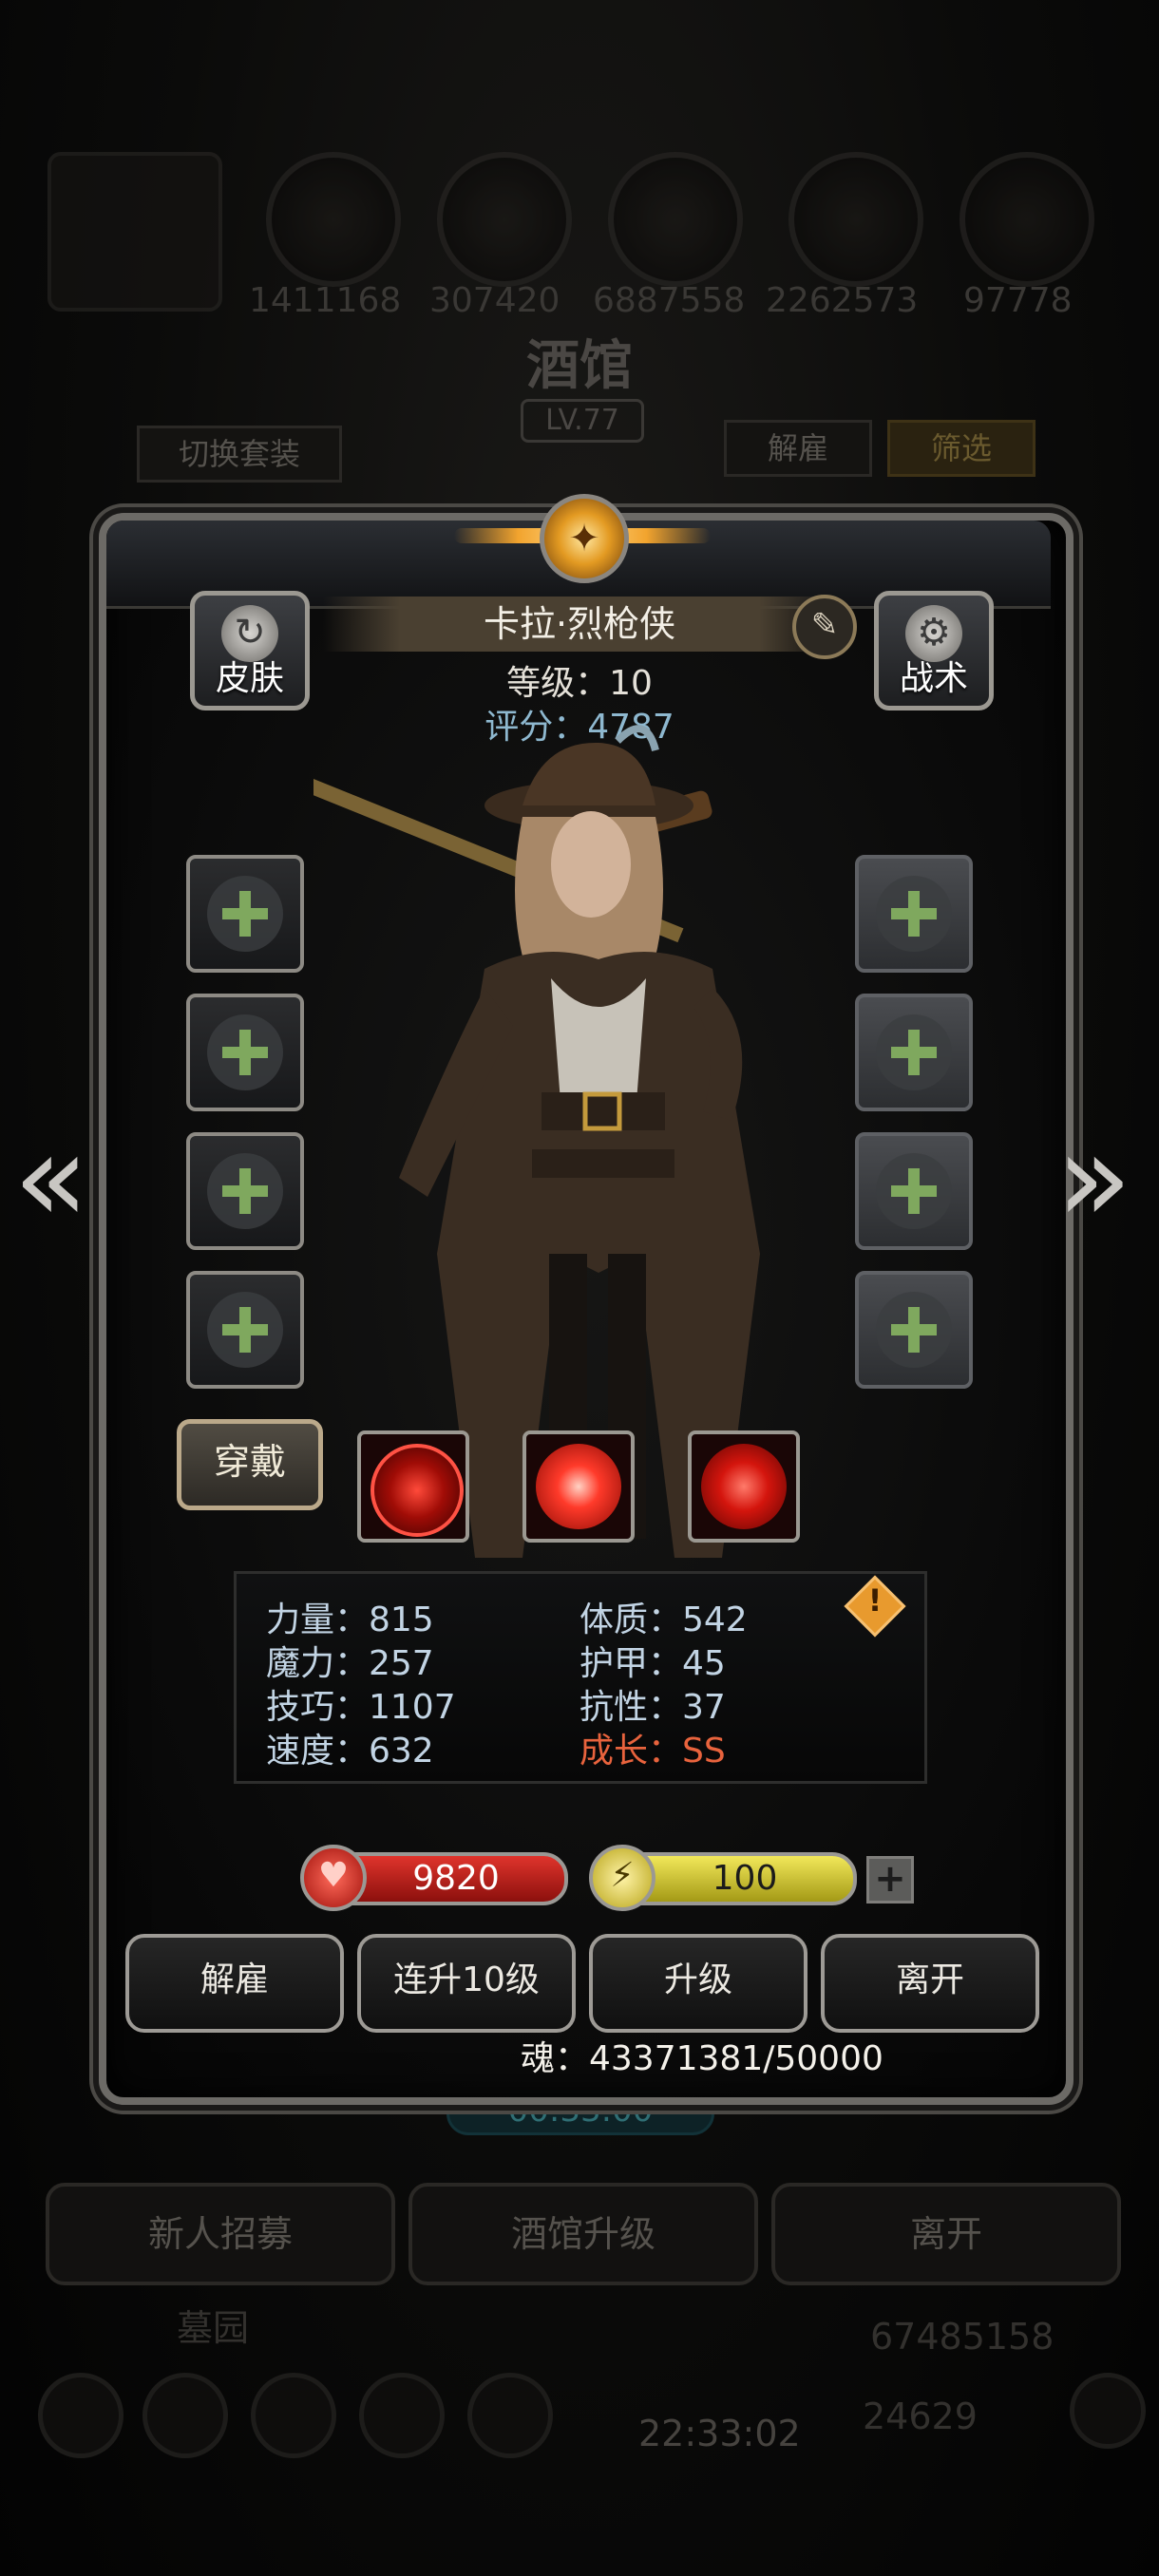  What do you see at coordinates (669, 300) in the screenshot?
I see `resource-value-3: 6887558` at bounding box center [669, 300].